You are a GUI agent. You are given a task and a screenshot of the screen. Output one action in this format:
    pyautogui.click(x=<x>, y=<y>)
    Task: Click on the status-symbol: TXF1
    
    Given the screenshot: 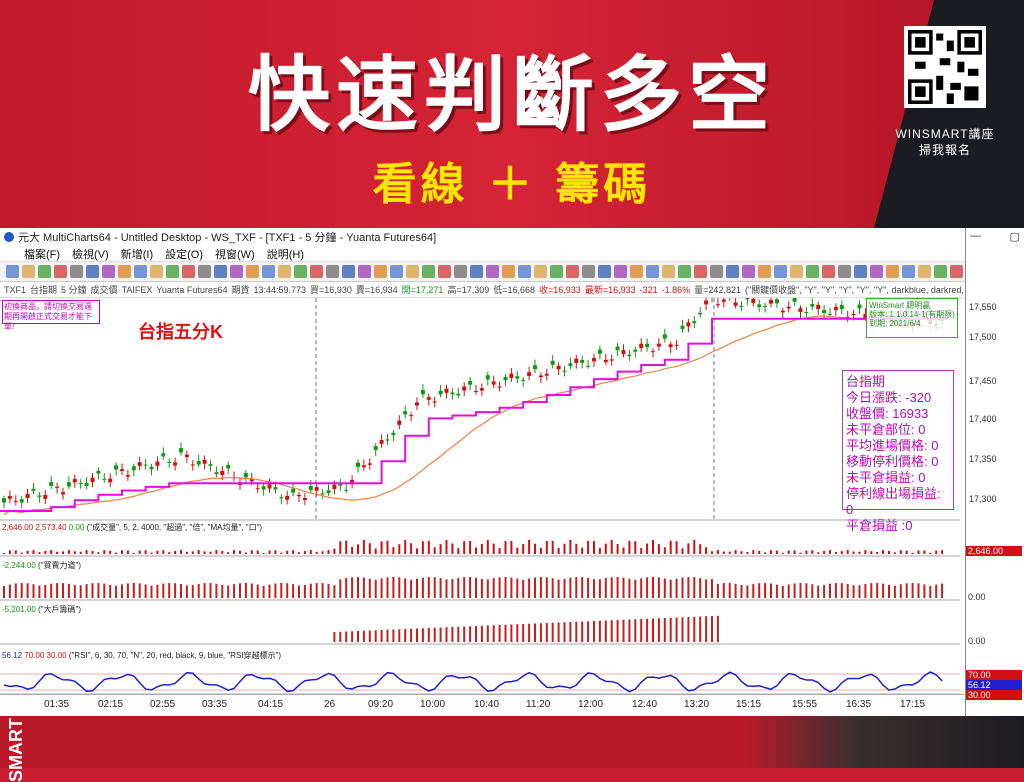 What is the action you would take?
    pyautogui.click(x=15, y=290)
    